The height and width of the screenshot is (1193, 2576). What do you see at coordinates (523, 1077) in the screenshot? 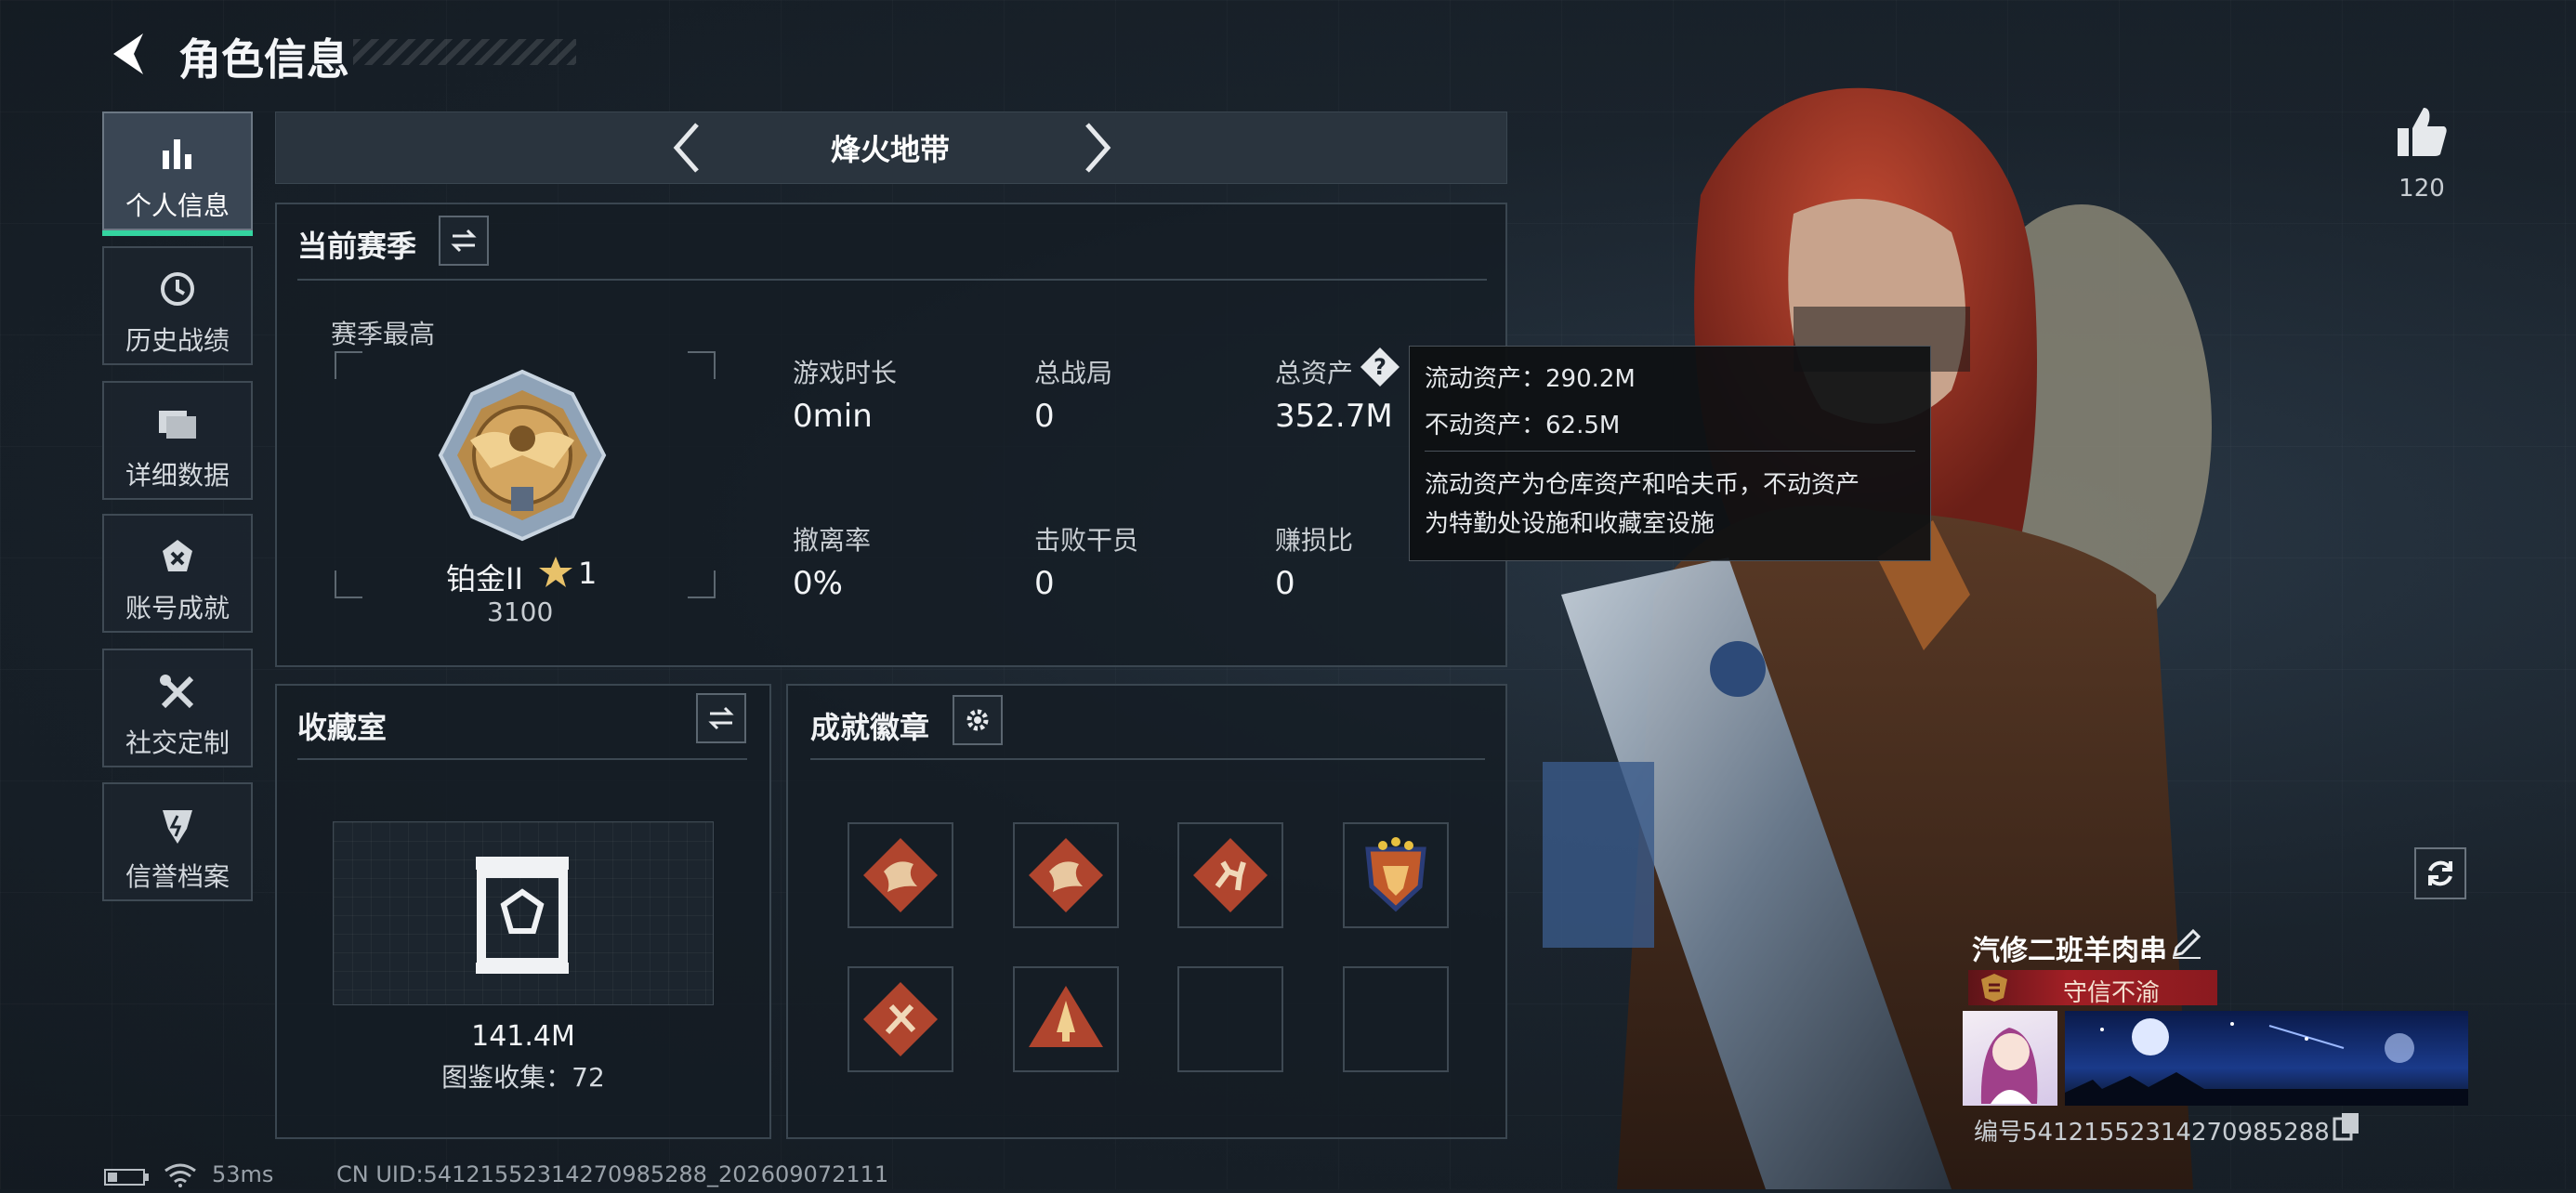
I see `collection-codex: 图鉴收集：72` at bounding box center [523, 1077].